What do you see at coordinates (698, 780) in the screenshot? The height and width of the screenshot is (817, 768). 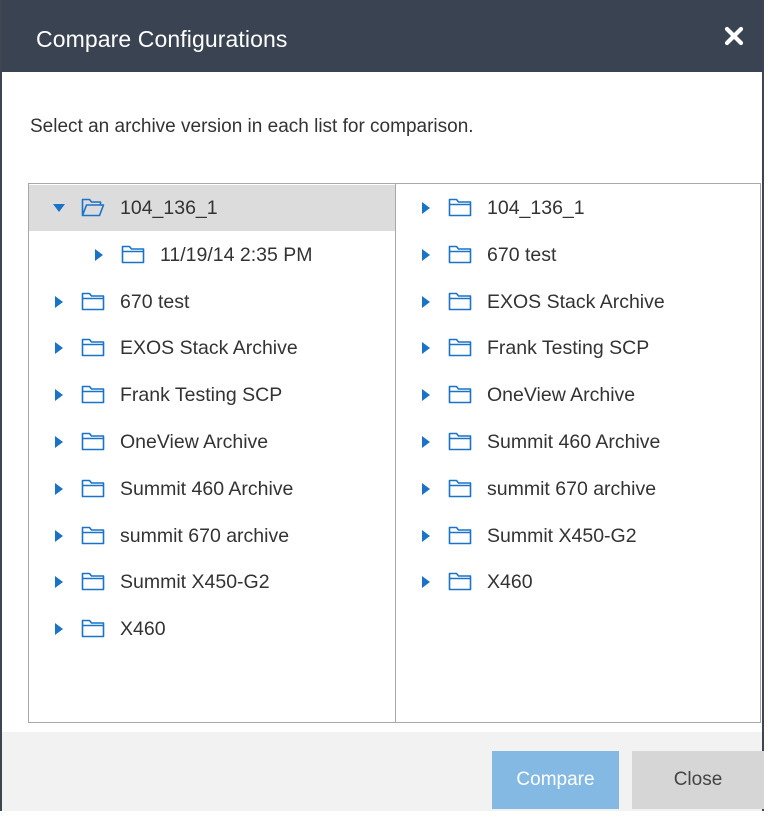 I see `close-button: Close` at bounding box center [698, 780].